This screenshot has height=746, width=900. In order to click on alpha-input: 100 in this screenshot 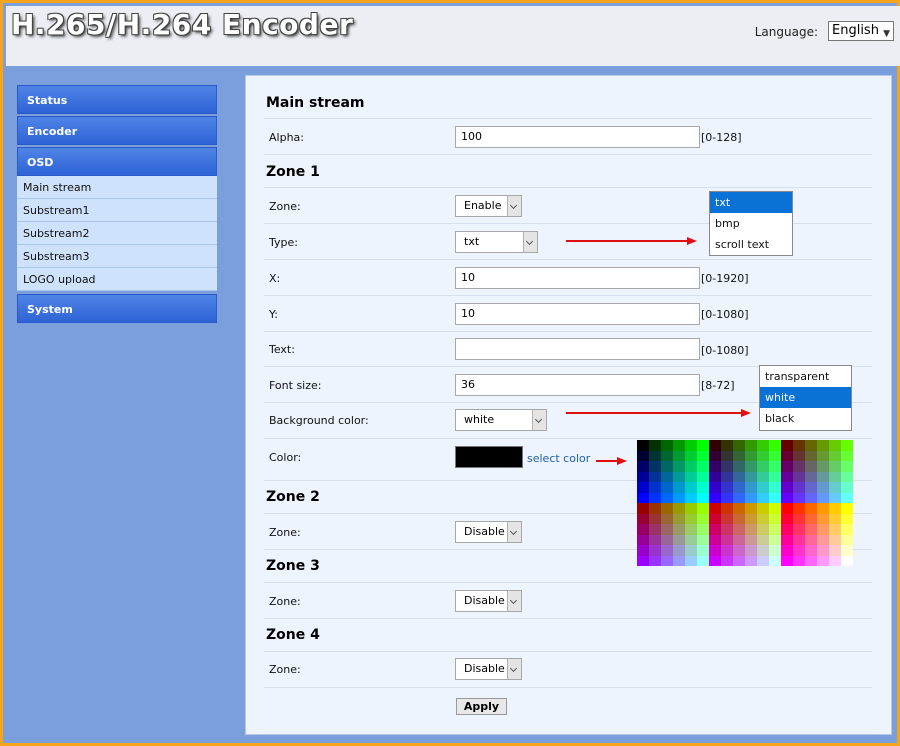, I will do `click(577, 137)`.